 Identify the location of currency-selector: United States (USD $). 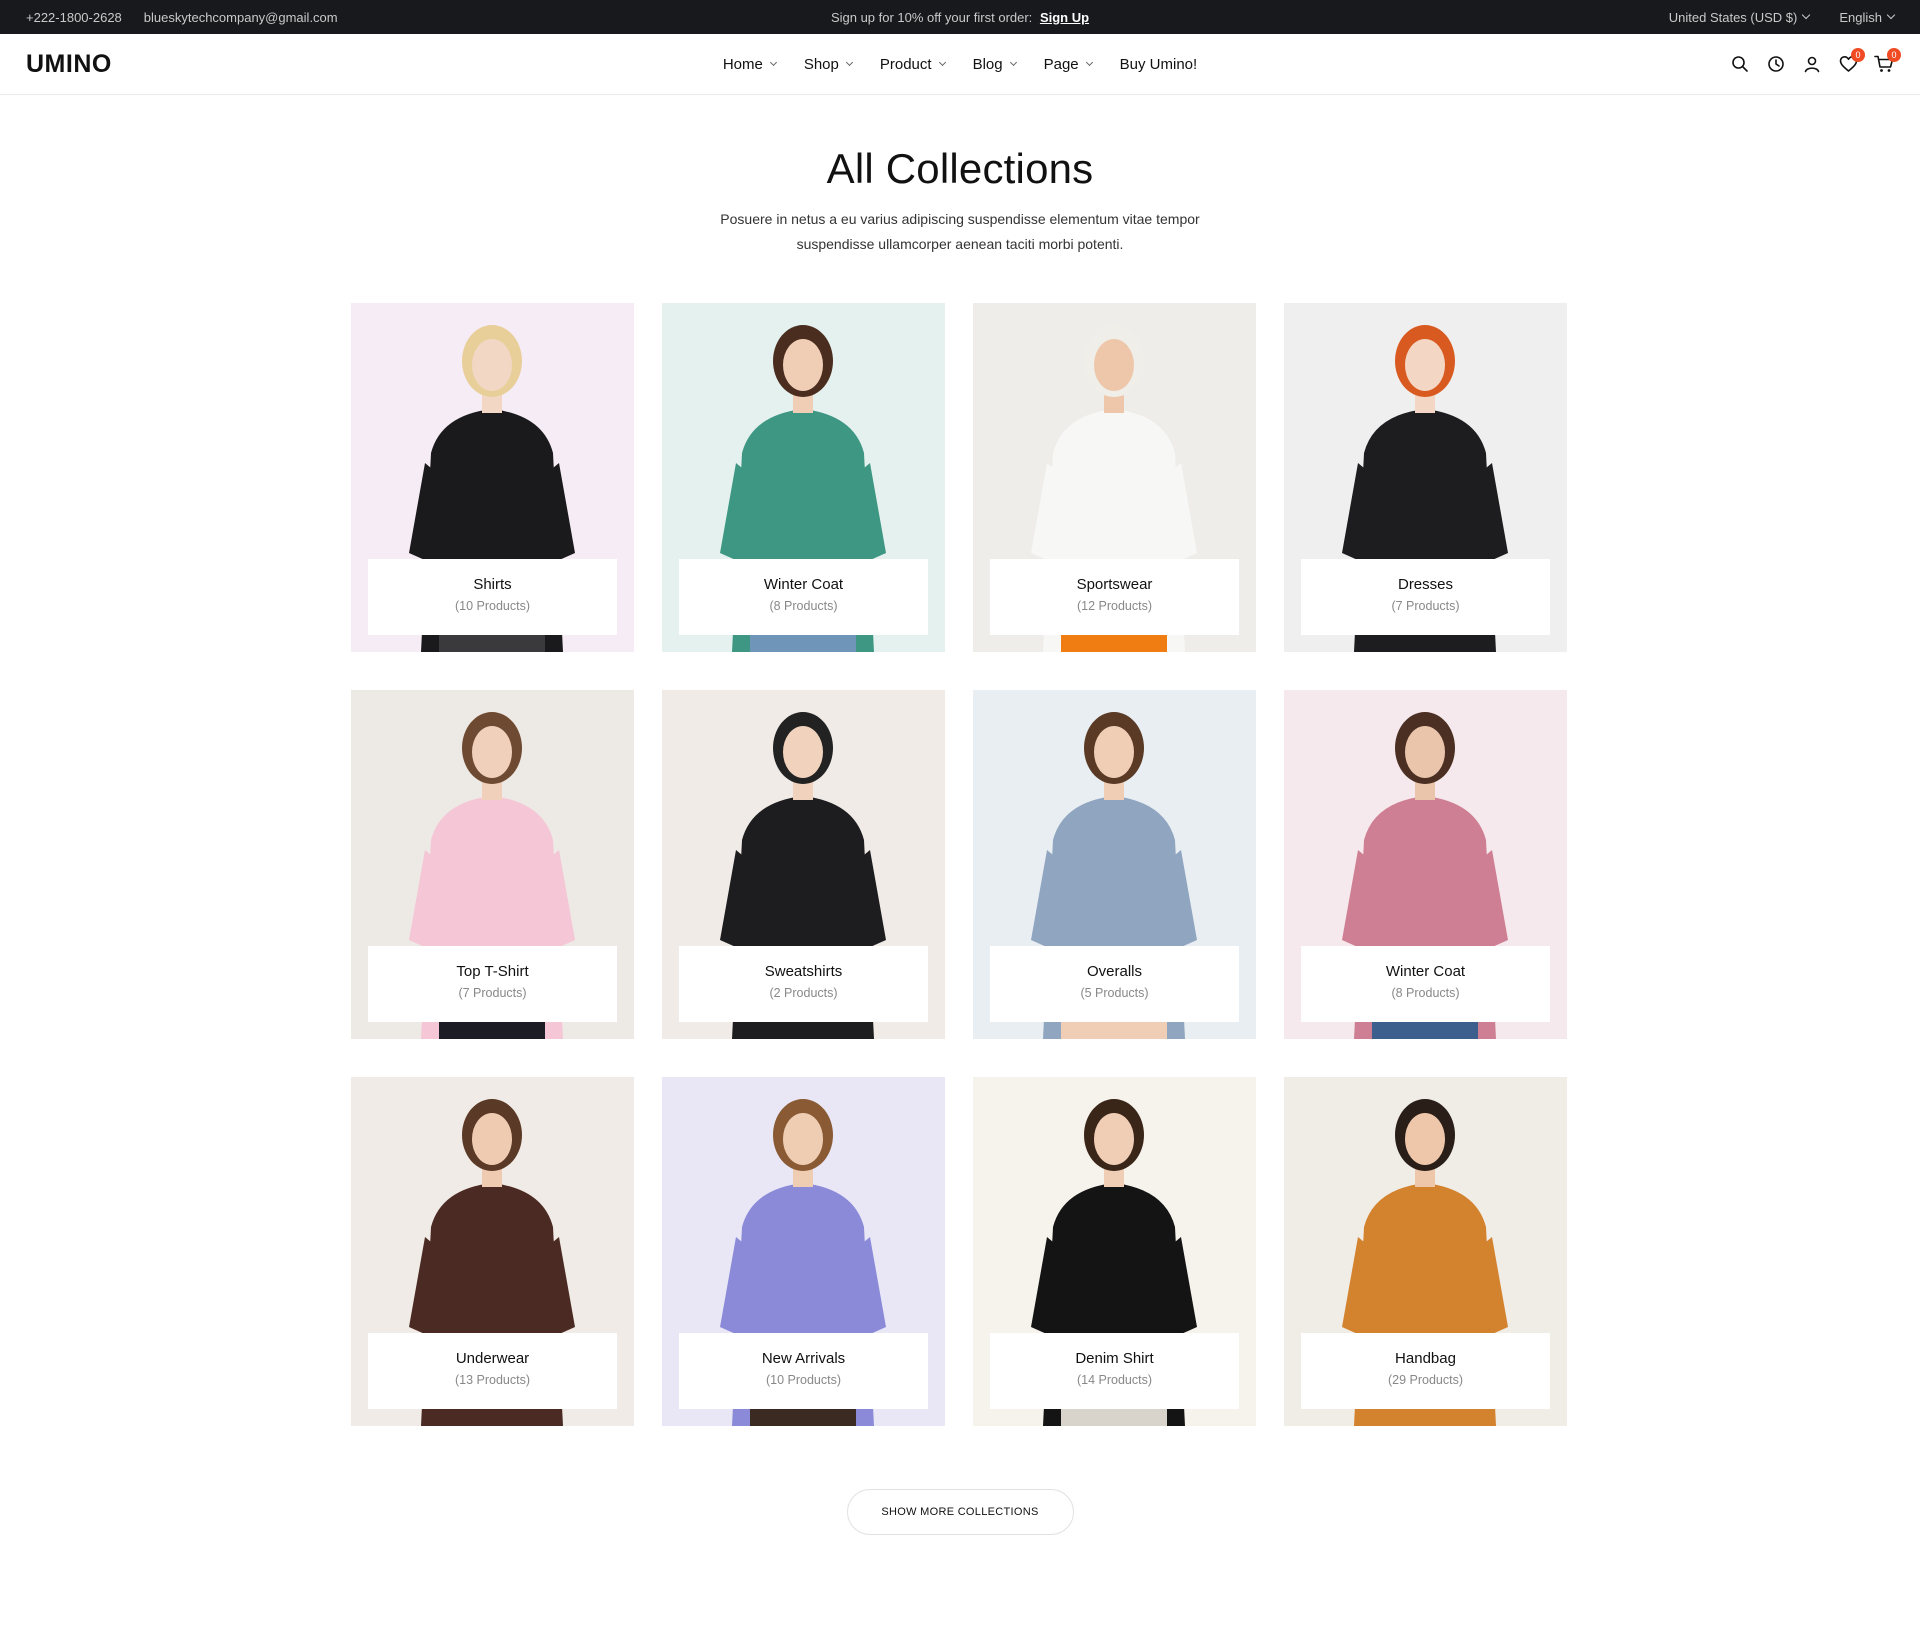
(1739, 17).